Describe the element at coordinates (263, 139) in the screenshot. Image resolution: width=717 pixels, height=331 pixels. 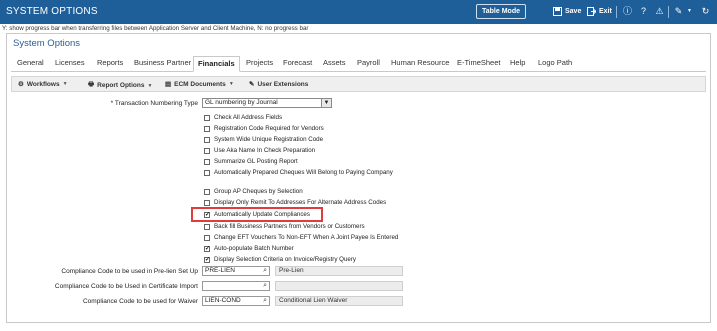
I see `checkbox-system-wide-unique-registration: System Wide Unique Registration Code` at that location.